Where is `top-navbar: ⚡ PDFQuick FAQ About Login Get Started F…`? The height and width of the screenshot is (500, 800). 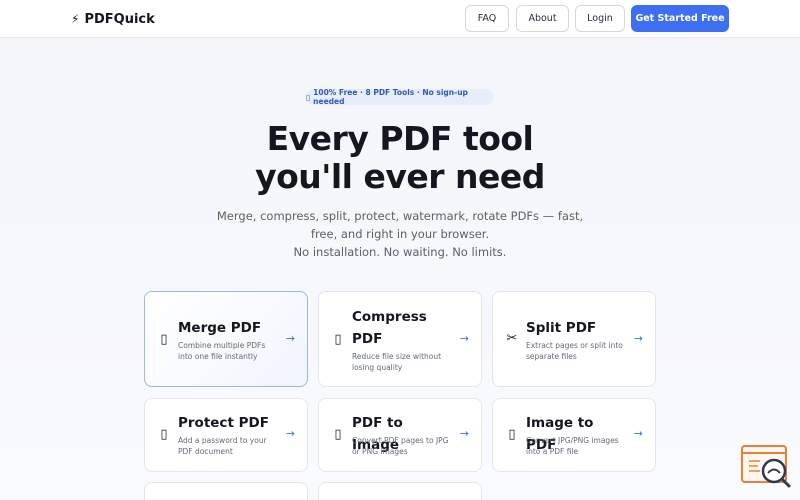
top-navbar: ⚡ PDFQuick FAQ About Login Get Started F… is located at coordinates (400, 19).